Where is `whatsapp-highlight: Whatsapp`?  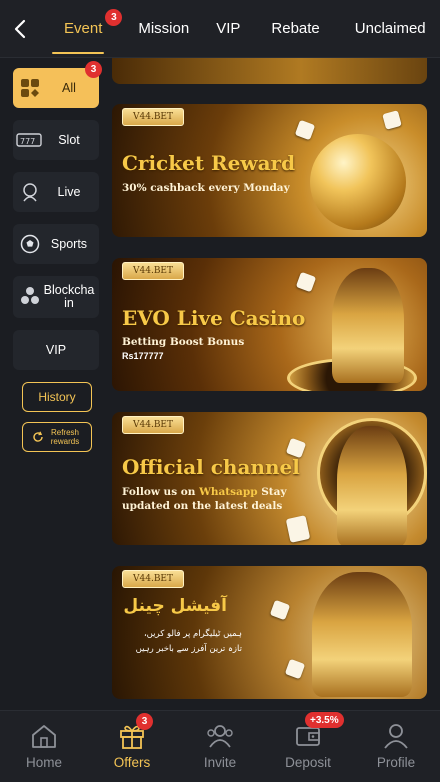
whatsapp-highlight: Whatsapp is located at coordinates (228, 492).